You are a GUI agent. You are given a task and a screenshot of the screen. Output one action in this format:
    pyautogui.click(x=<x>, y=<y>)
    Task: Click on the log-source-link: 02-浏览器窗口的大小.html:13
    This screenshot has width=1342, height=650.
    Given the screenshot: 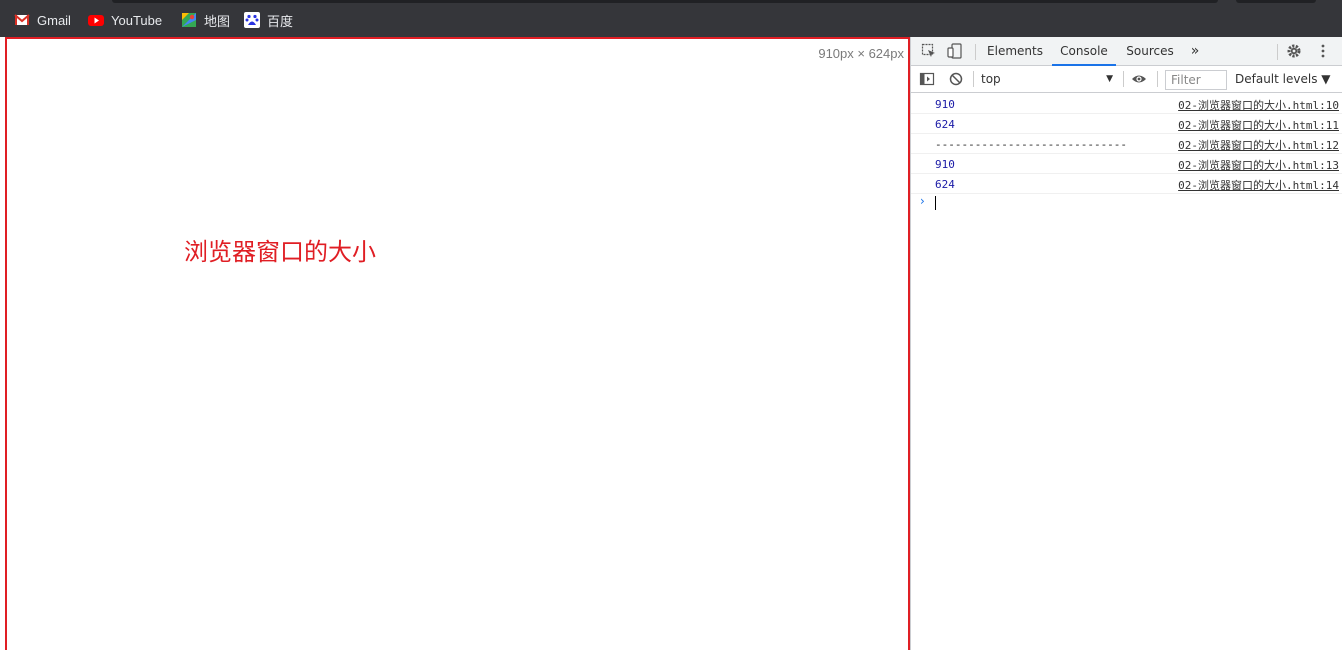 What is the action you would take?
    pyautogui.click(x=1258, y=165)
    